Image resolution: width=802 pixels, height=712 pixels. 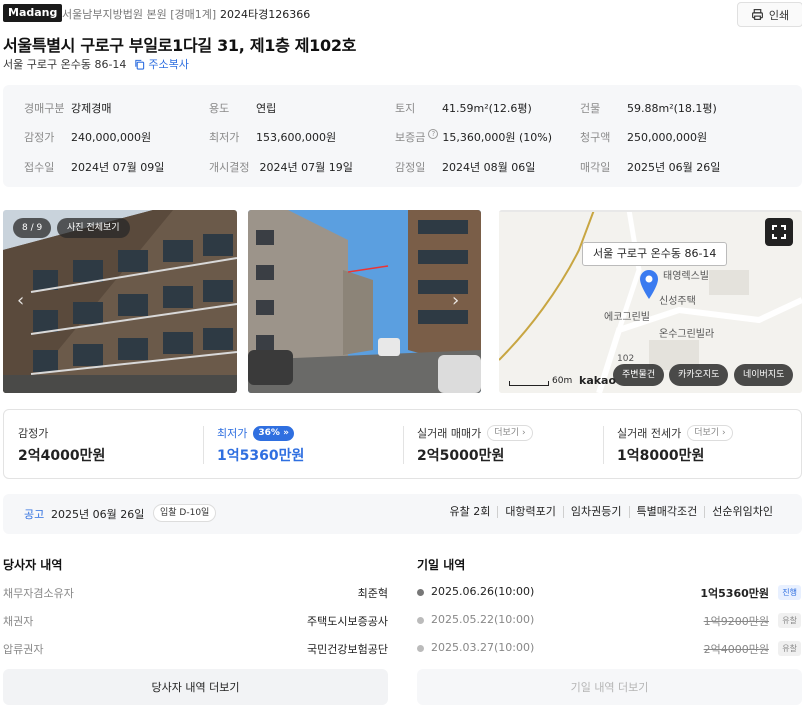 What do you see at coordinates (463, 108) in the screenshot?
I see `info-land: 토지 41.59m²(12.6평)` at bounding box center [463, 108].